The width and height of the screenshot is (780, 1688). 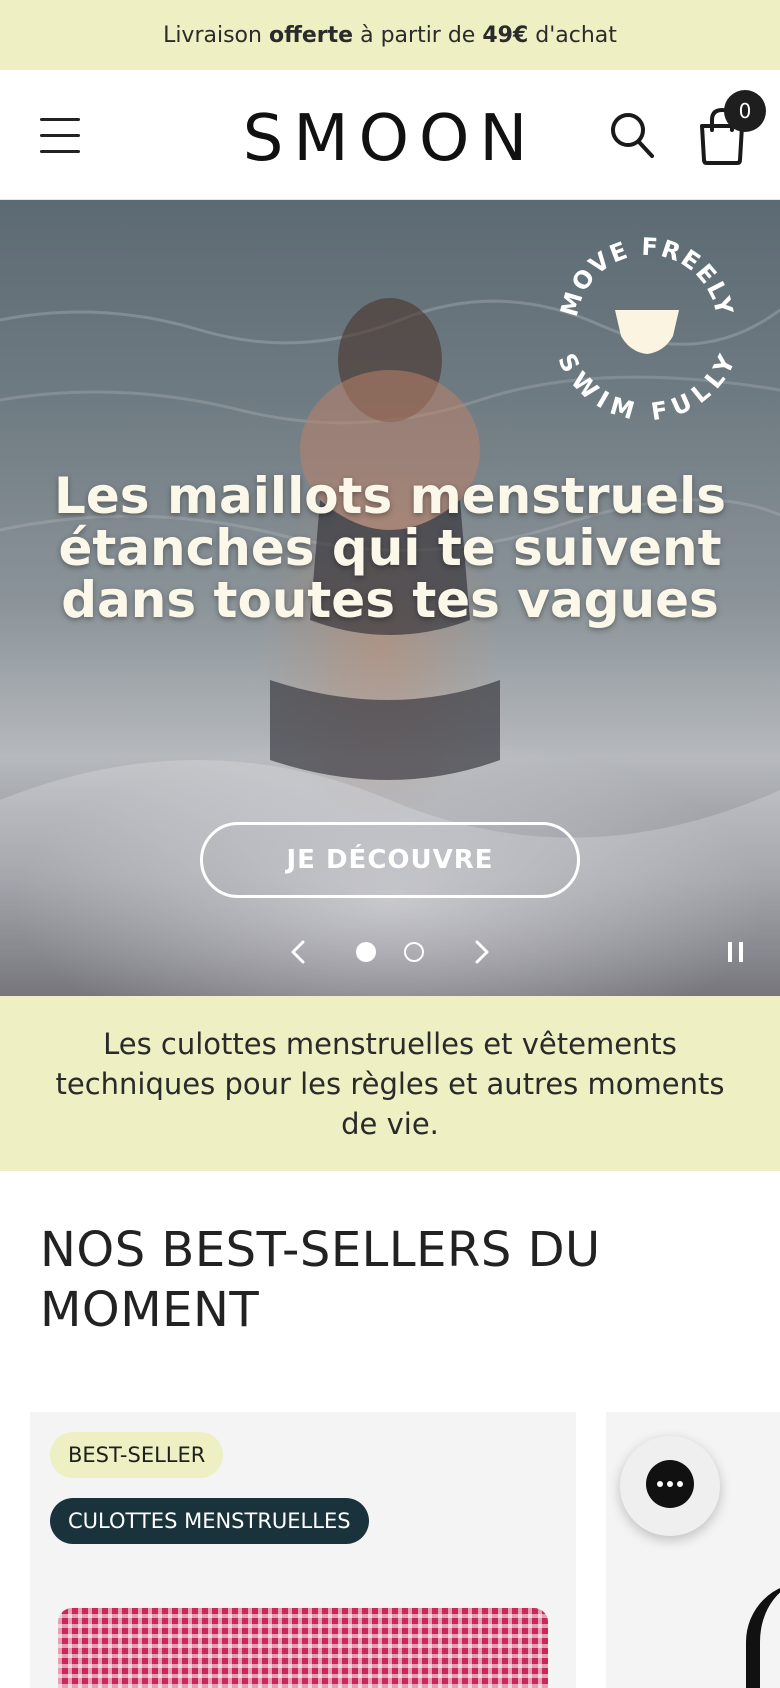 I want to click on chat-icon, so click(x=670, y=1484).